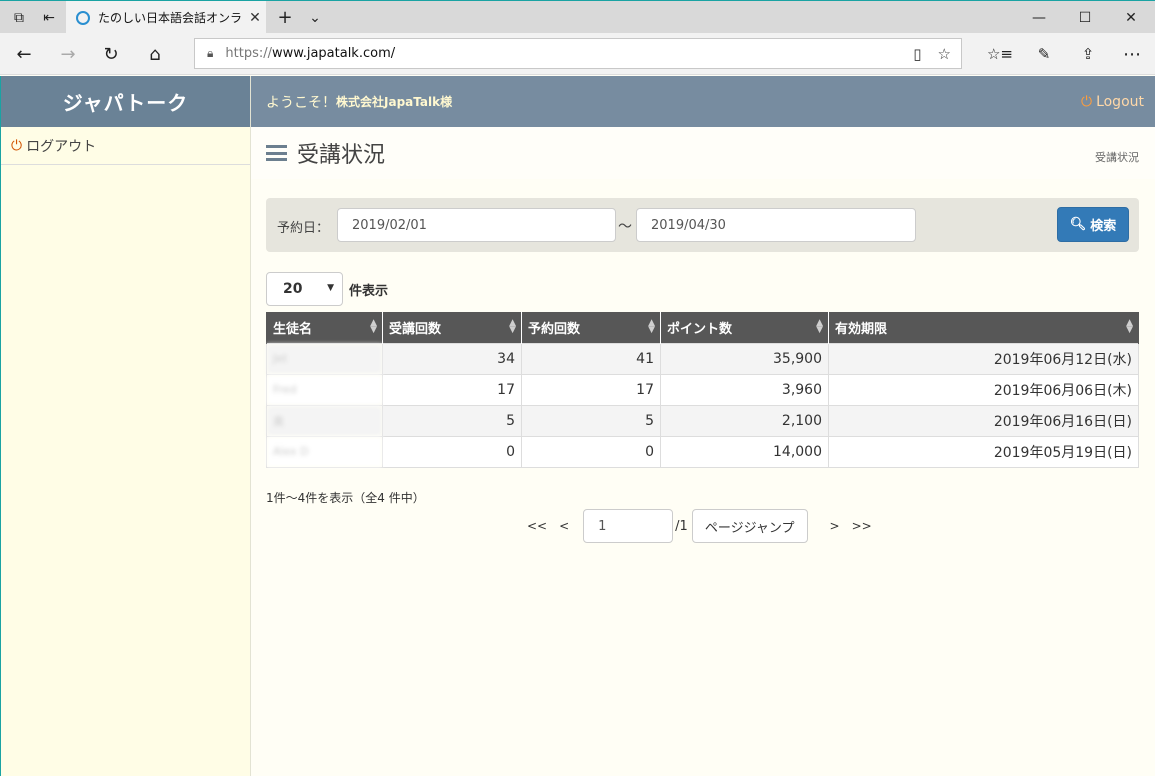 The height and width of the screenshot is (776, 1155). Describe the element at coordinates (983, 358) in the screenshot. I see `expiry-cell: 2019年06月12日(水)` at that location.